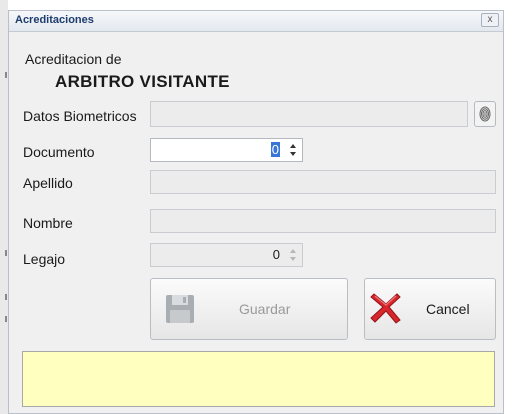 The width and height of the screenshot is (512, 414). Describe the element at coordinates (309, 114) in the screenshot. I see `biometric-field` at that location.